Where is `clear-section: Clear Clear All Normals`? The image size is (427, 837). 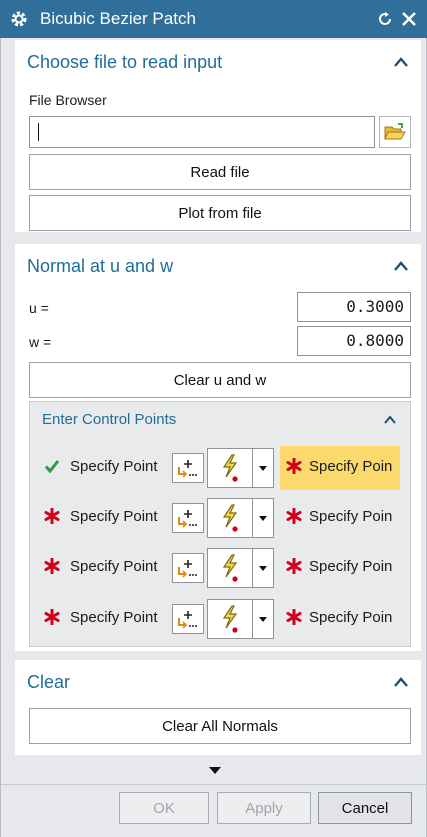
clear-section: Clear Clear All Normals is located at coordinates (218, 707).